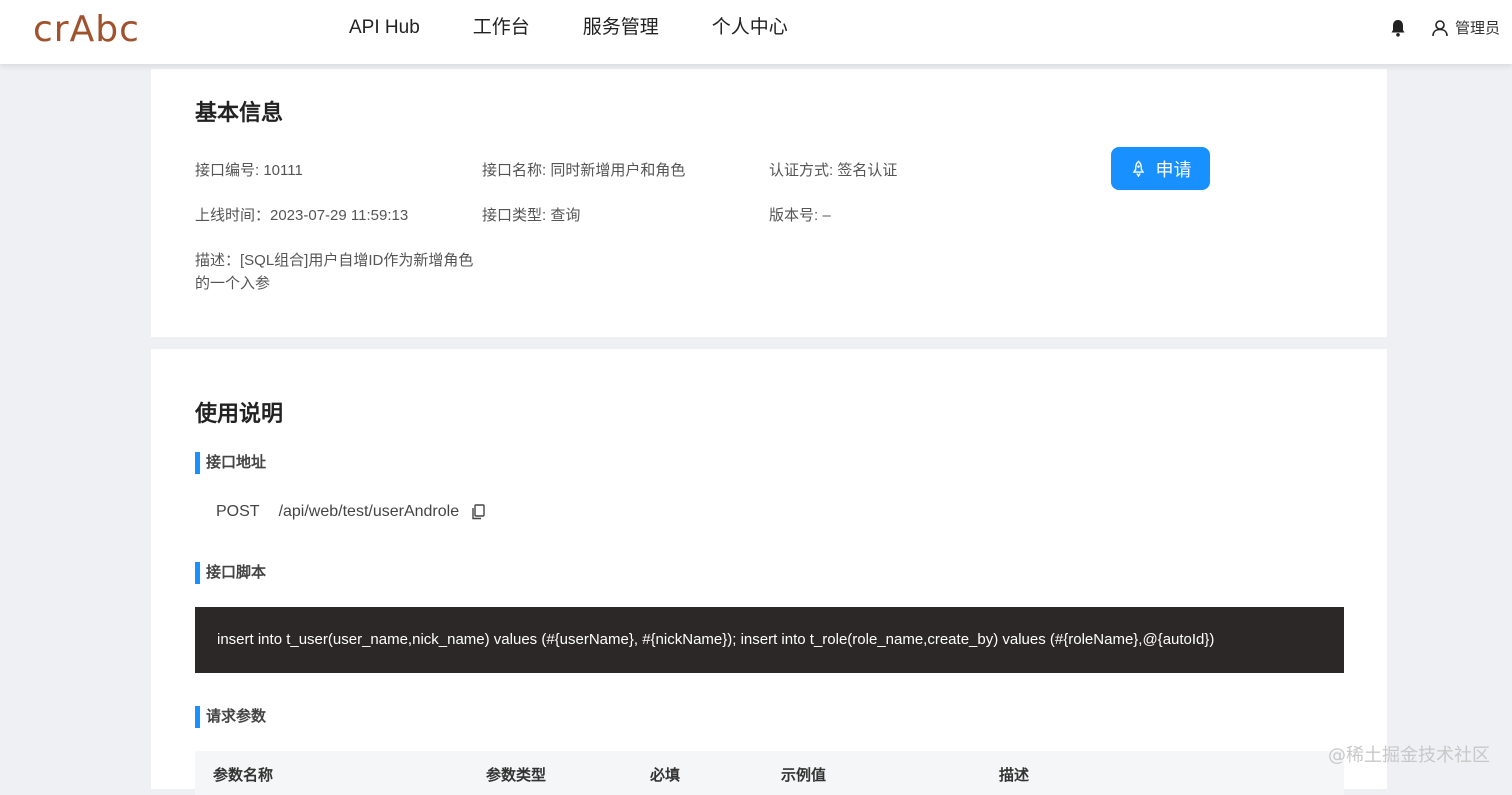 Image resolution: width=1512 pixels, height=795 pixels. What do you see at coordinates (238, 511) in the screenshot?
I see `http-method: POST` at bounding box center [238, 511].